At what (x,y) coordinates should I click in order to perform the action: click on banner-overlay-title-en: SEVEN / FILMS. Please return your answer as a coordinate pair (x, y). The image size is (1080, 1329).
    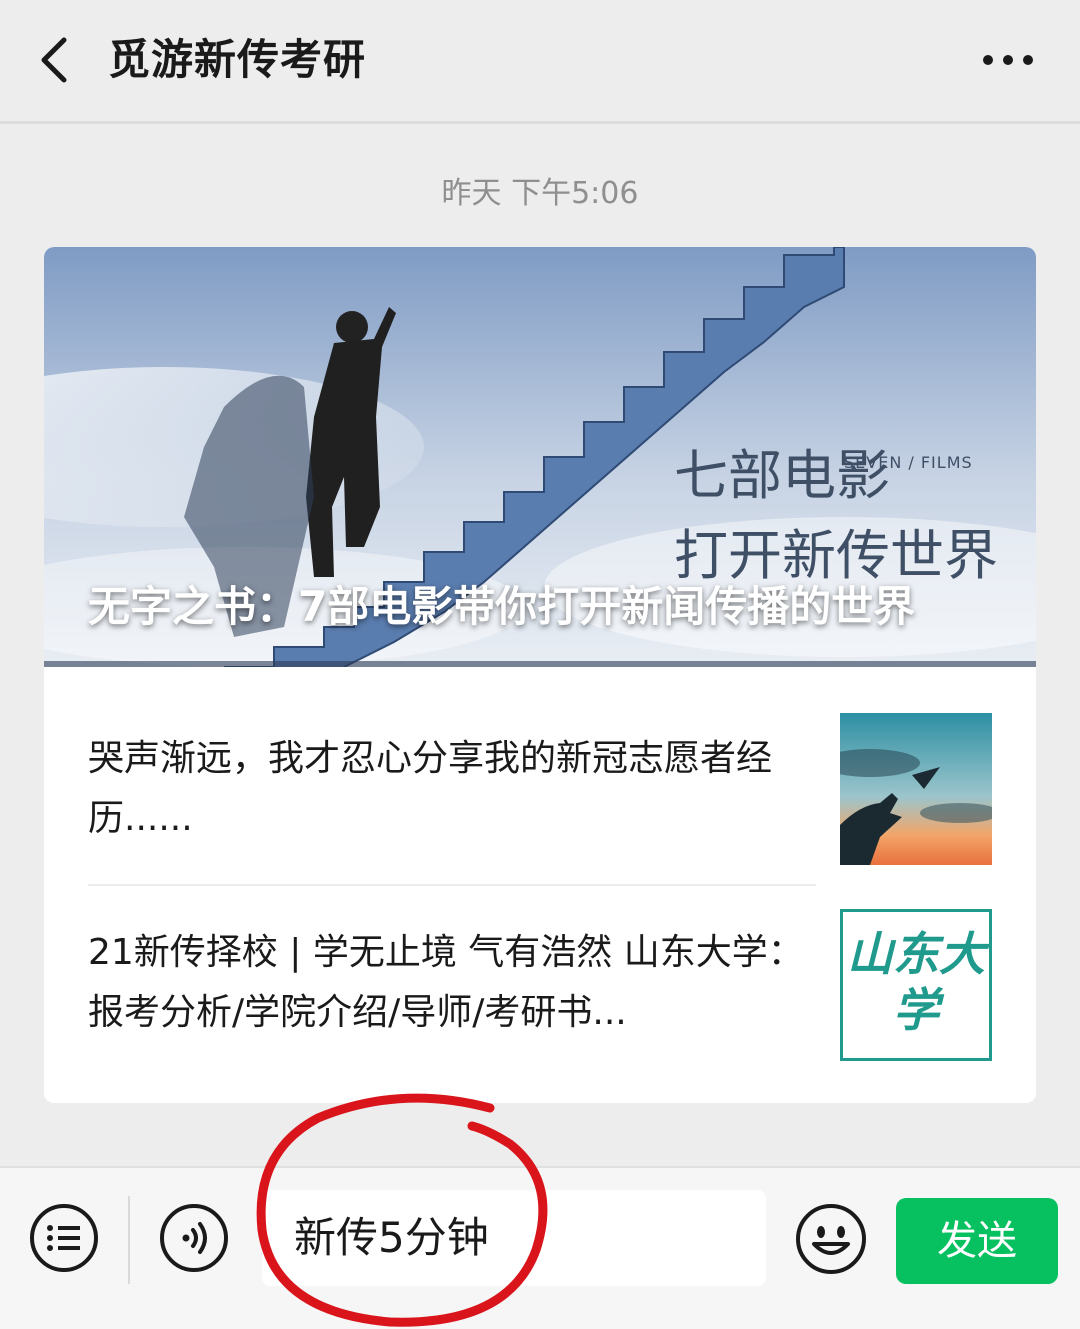
    Looking at the image, I should click on (908, 462).